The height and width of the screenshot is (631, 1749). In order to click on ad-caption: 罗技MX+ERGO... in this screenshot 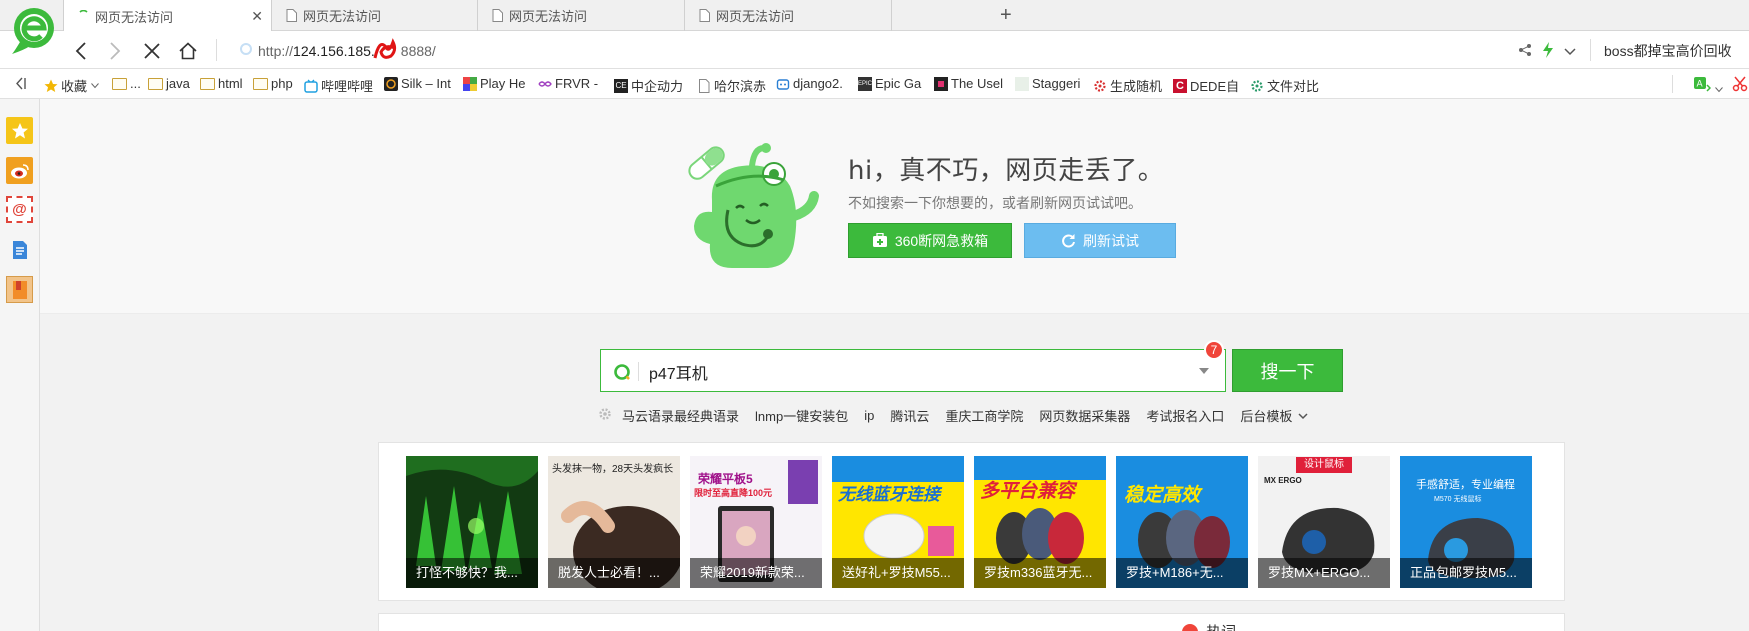, I will do `click(1324, 573)`.